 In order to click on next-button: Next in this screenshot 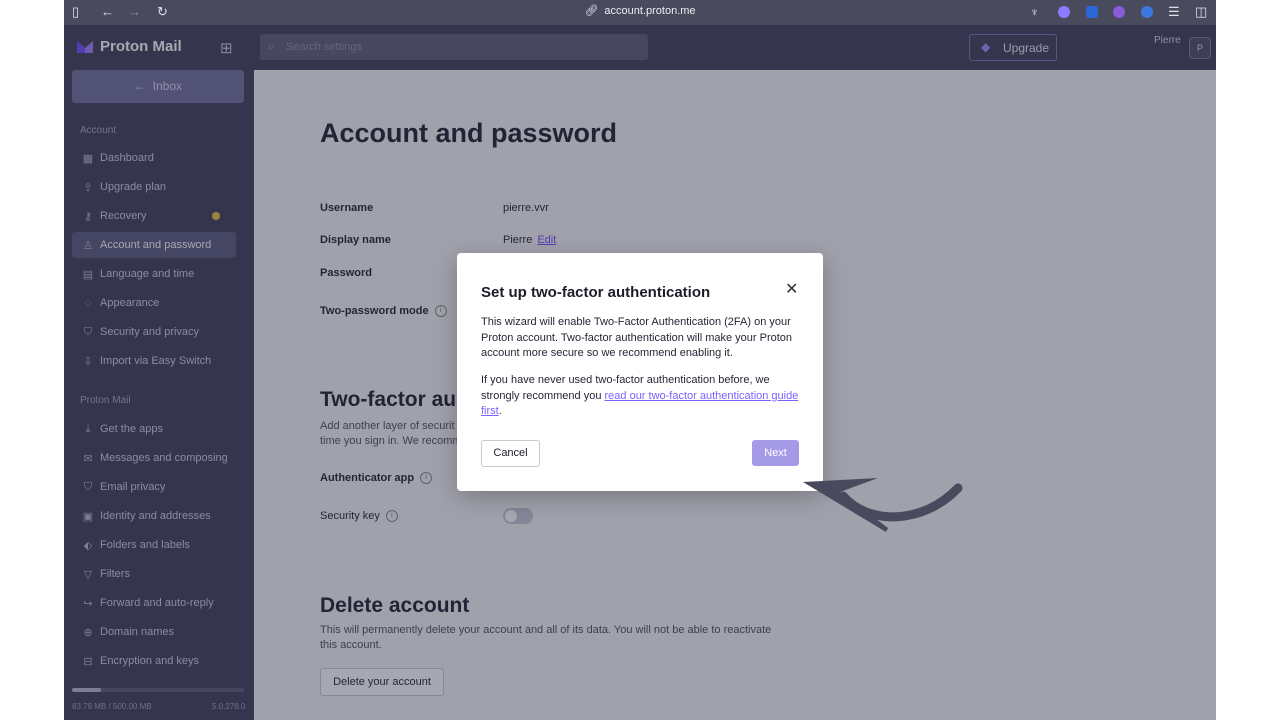, I will do `click(775, 453)`.